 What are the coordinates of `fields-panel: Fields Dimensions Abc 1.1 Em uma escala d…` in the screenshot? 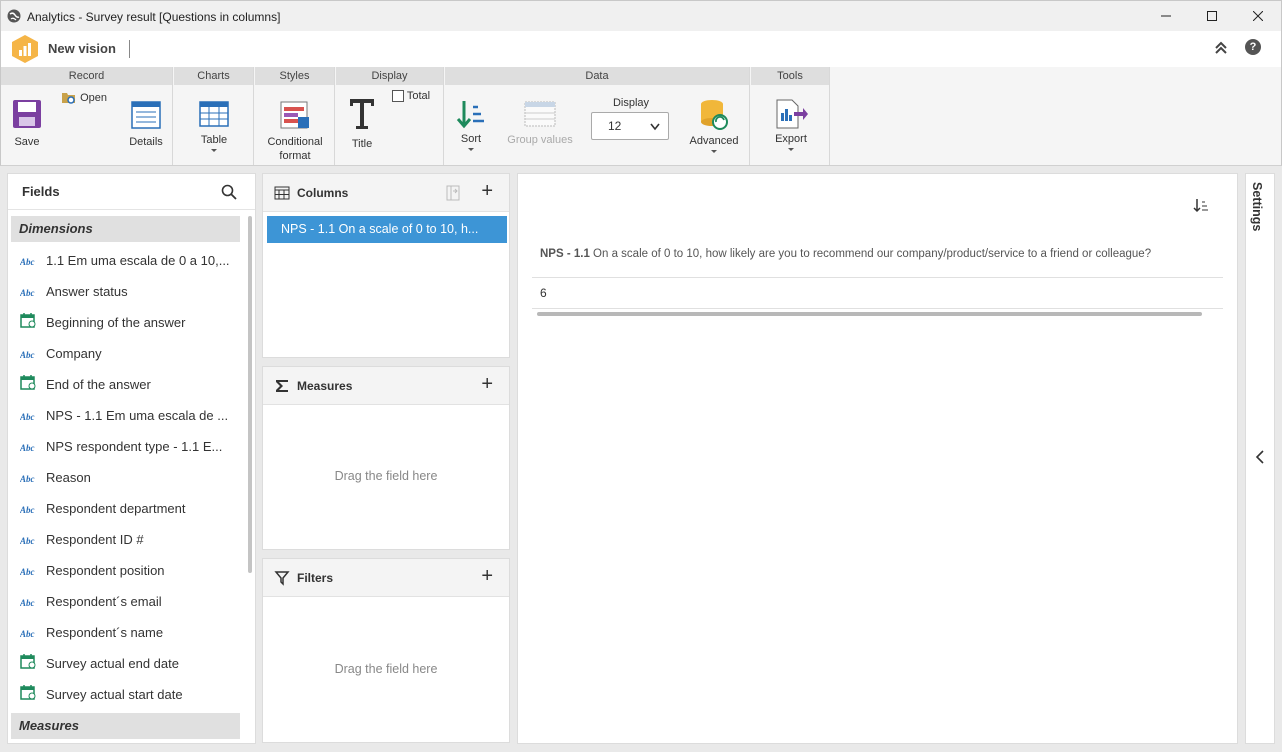 It's located at (131, 458).